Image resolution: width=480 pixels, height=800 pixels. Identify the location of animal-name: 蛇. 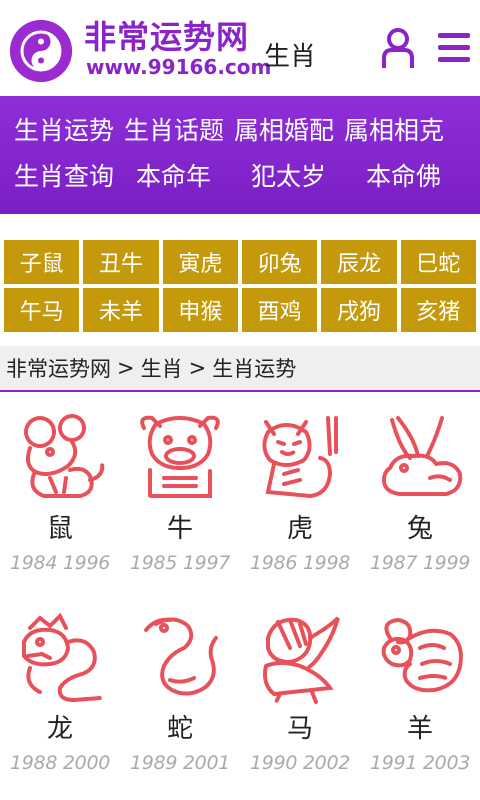
(179, 729).